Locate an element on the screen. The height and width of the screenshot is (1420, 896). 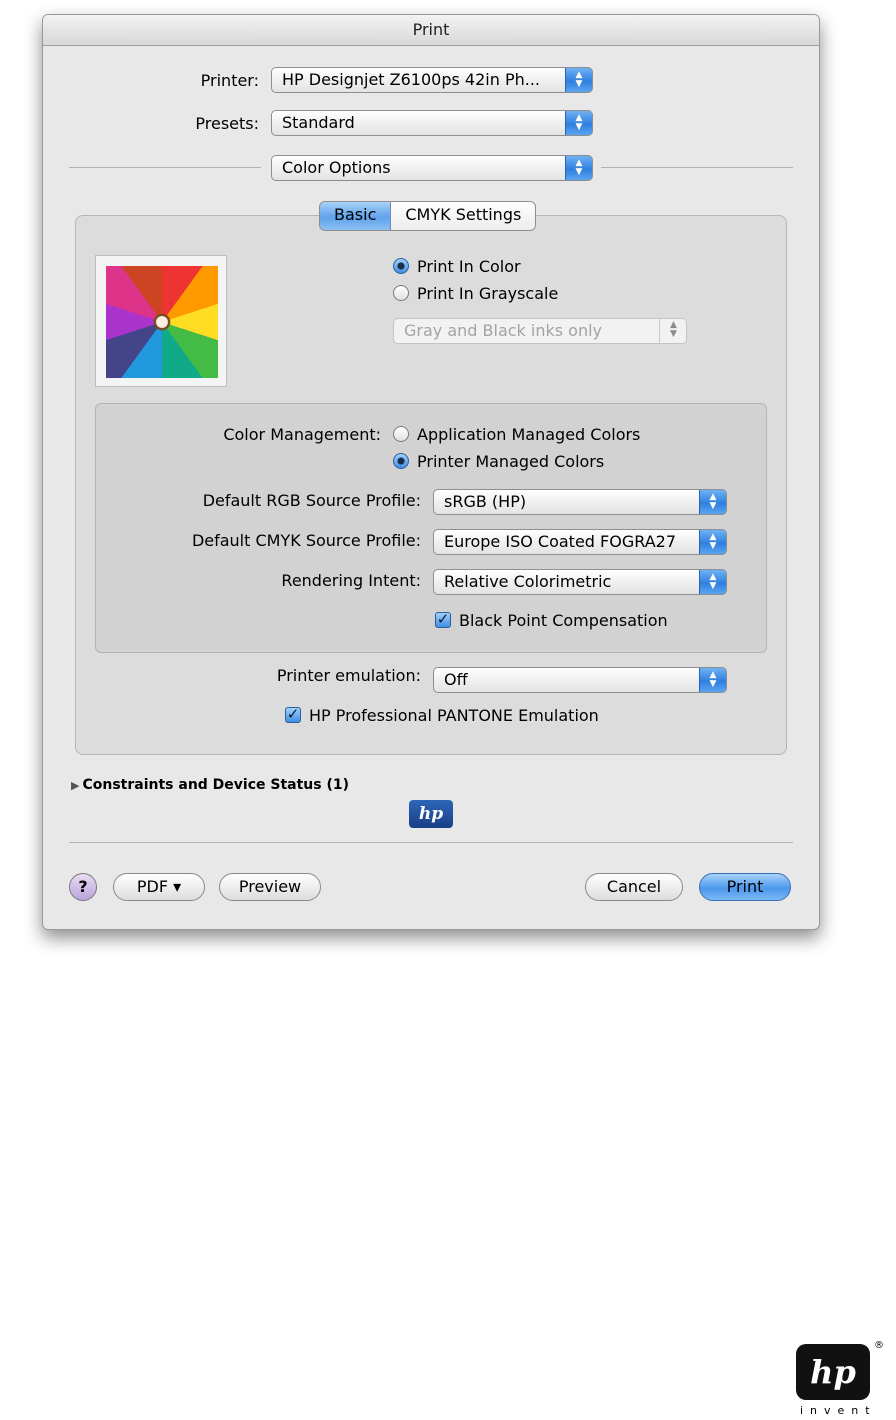
rendering-intent-popup: Relative Colorimetric ▲ ▼ is located at coordinates (580, 582).